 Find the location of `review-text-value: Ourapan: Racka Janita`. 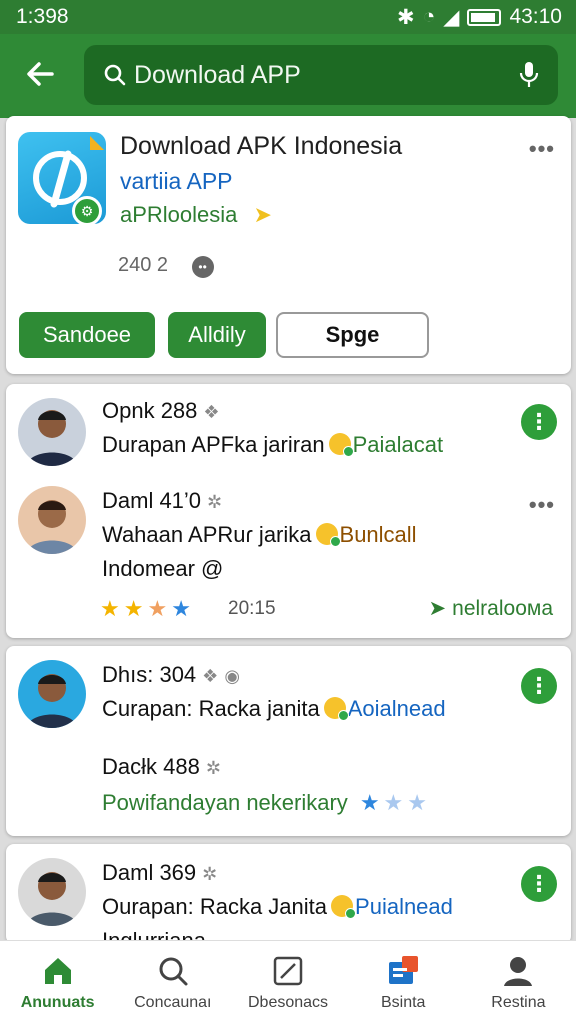

review-text-value: Ourapan: Racka Janita is located at coordinates (215, 906).